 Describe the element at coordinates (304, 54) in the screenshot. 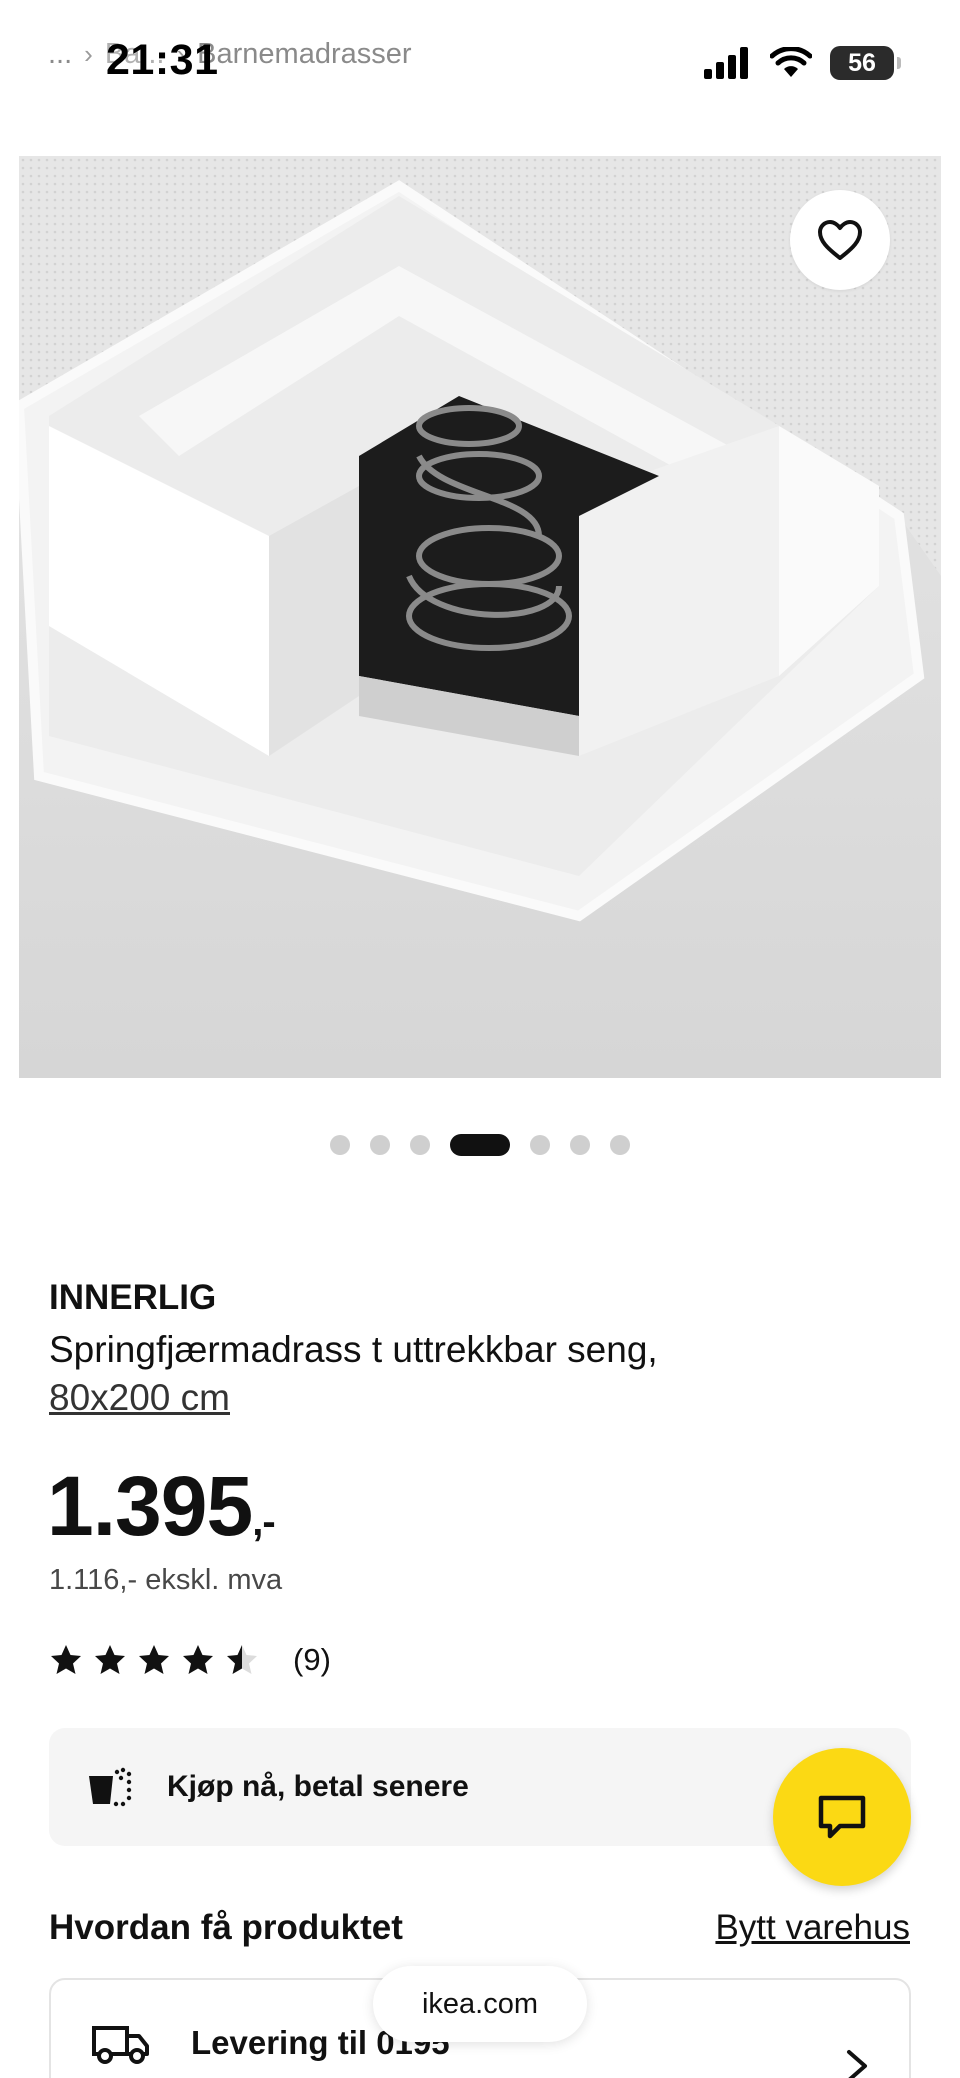

I see `breadcrumb-current: Barnemadrasser` at that location.